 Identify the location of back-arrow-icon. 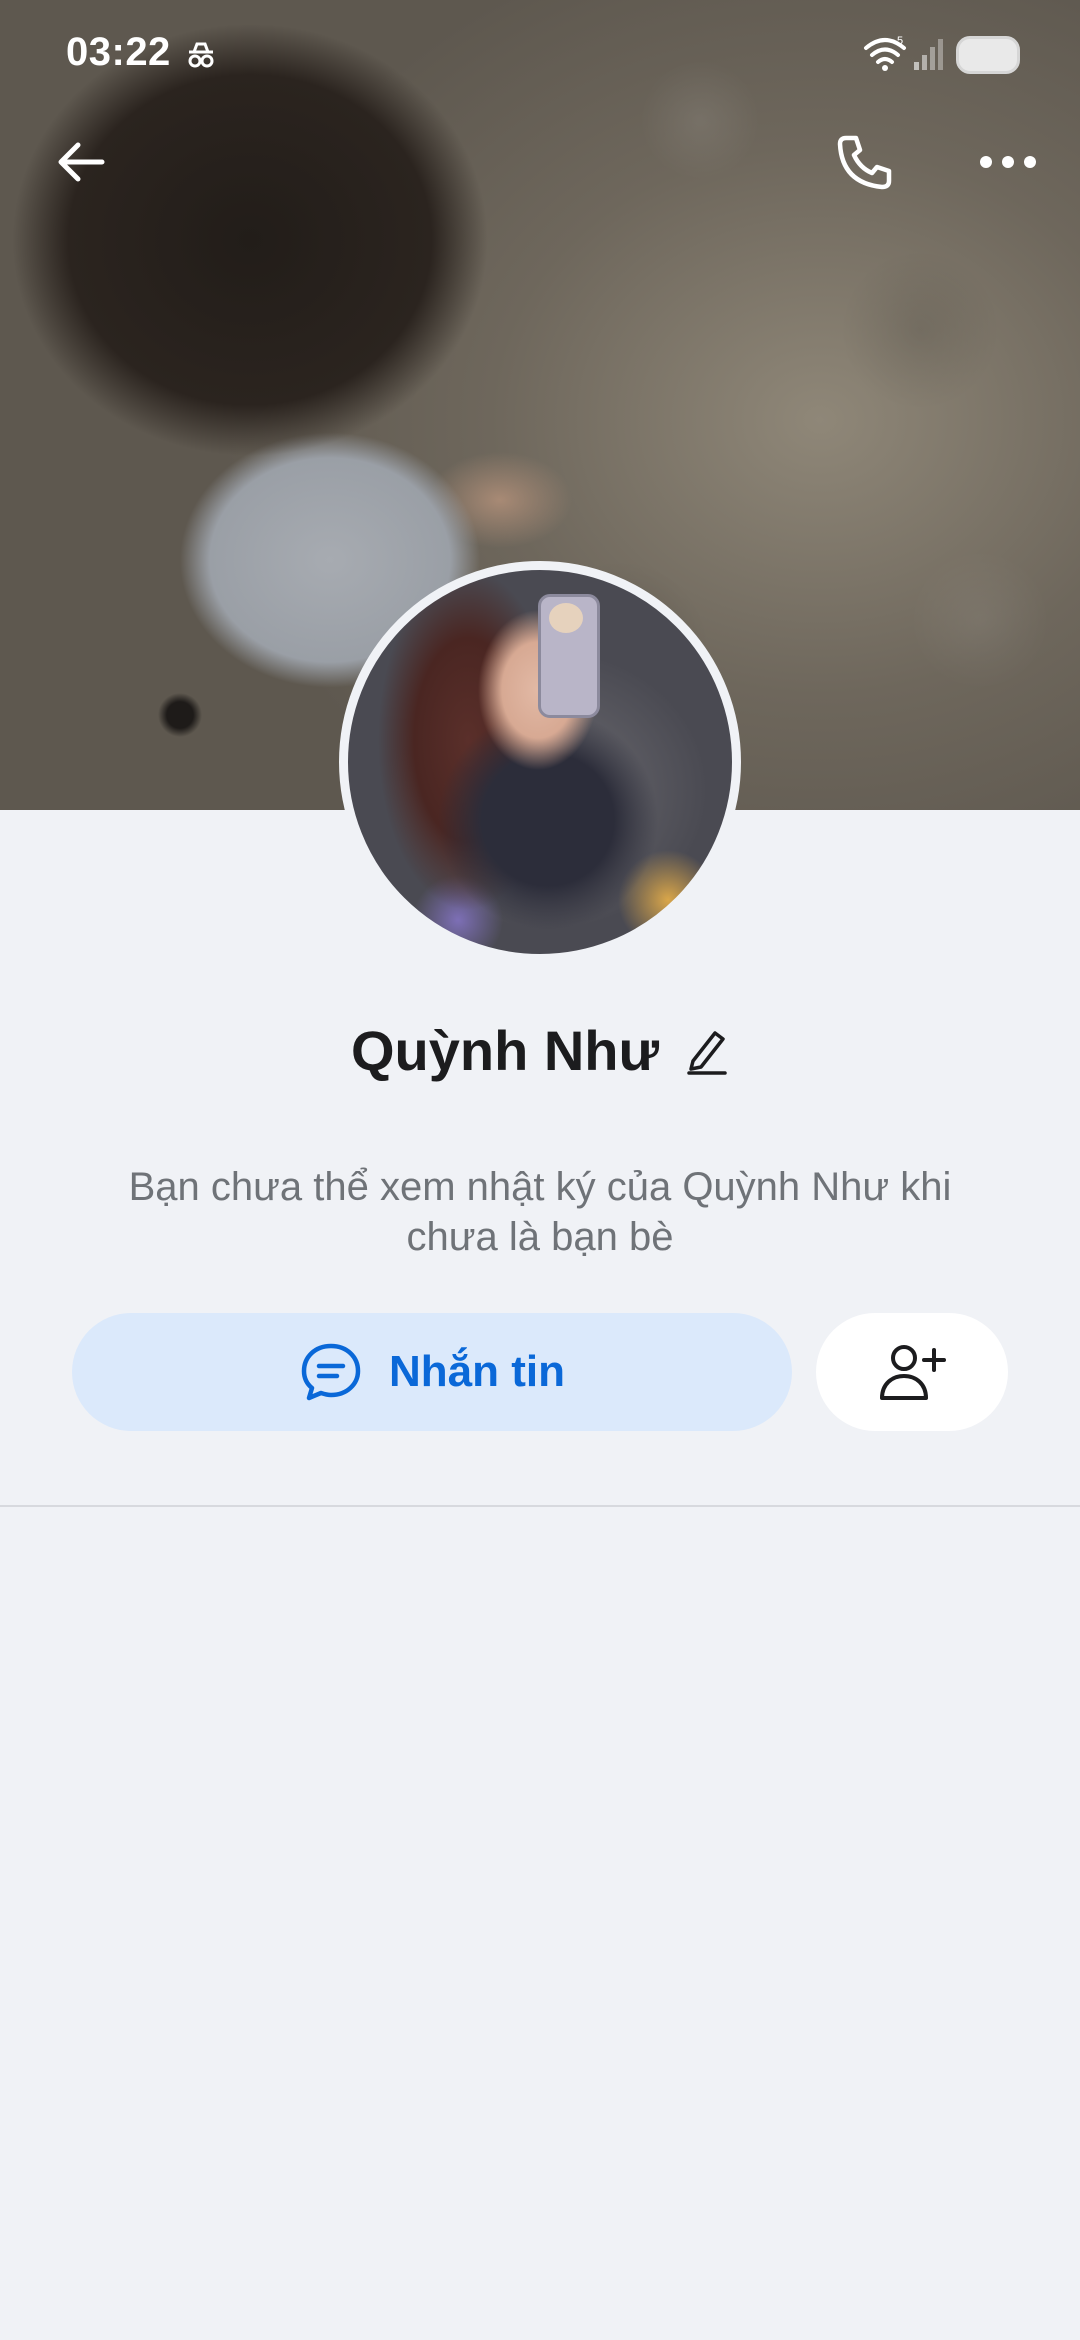
(81, 162).